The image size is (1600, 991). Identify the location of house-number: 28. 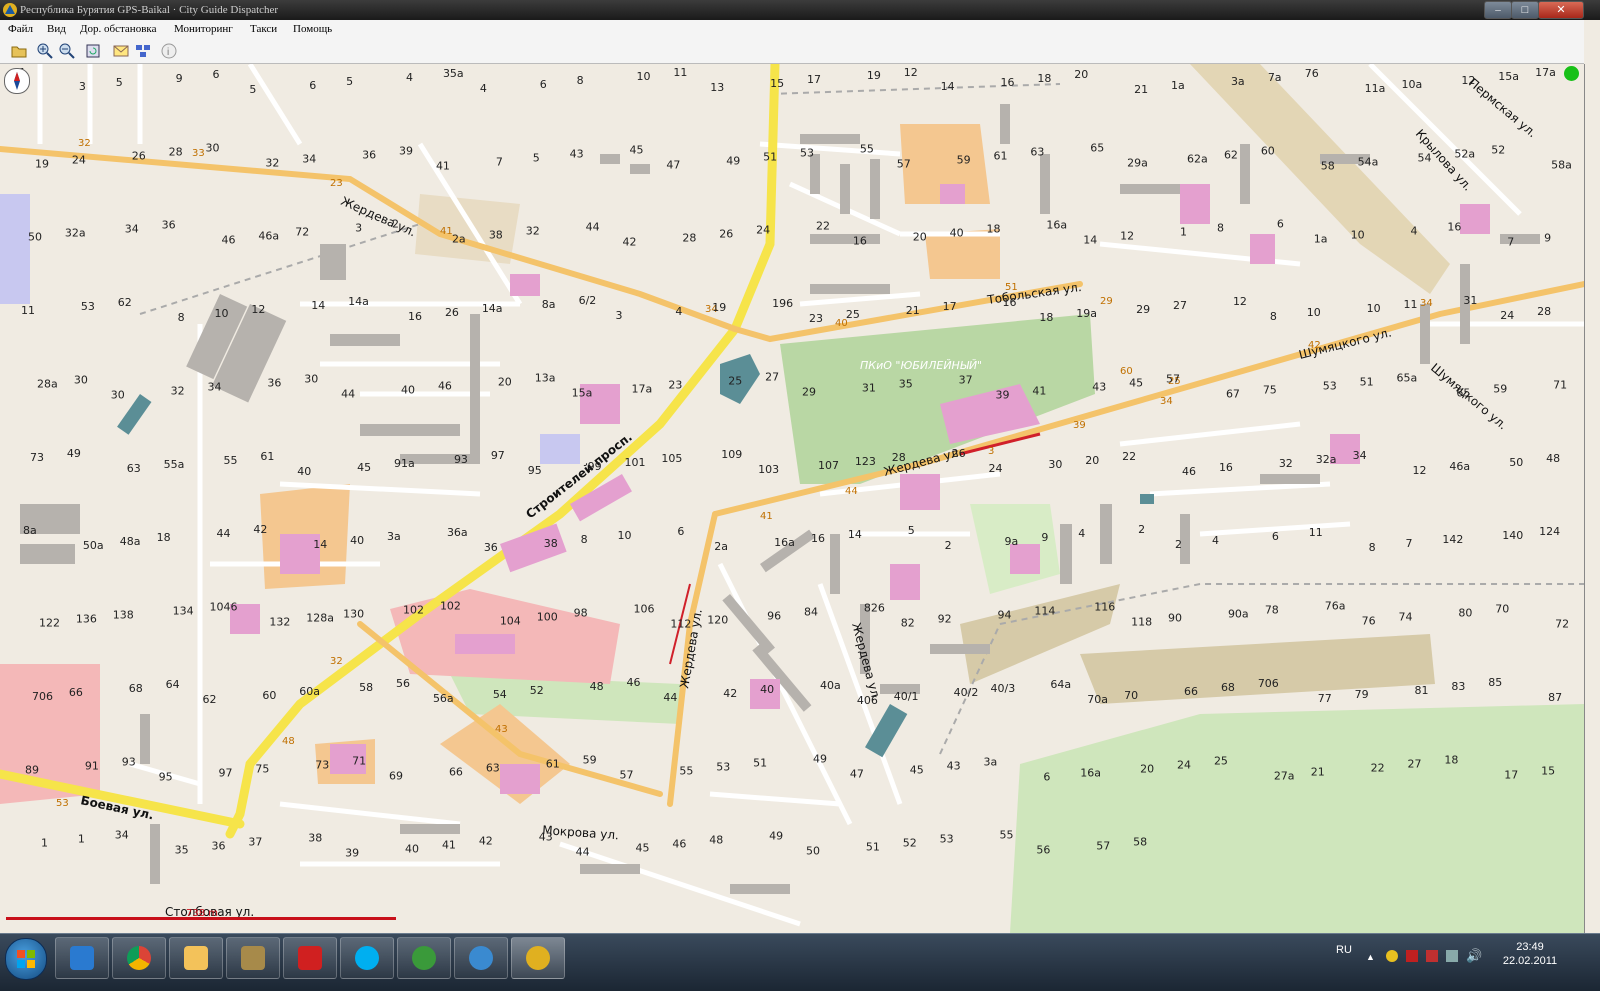
(689, 238).